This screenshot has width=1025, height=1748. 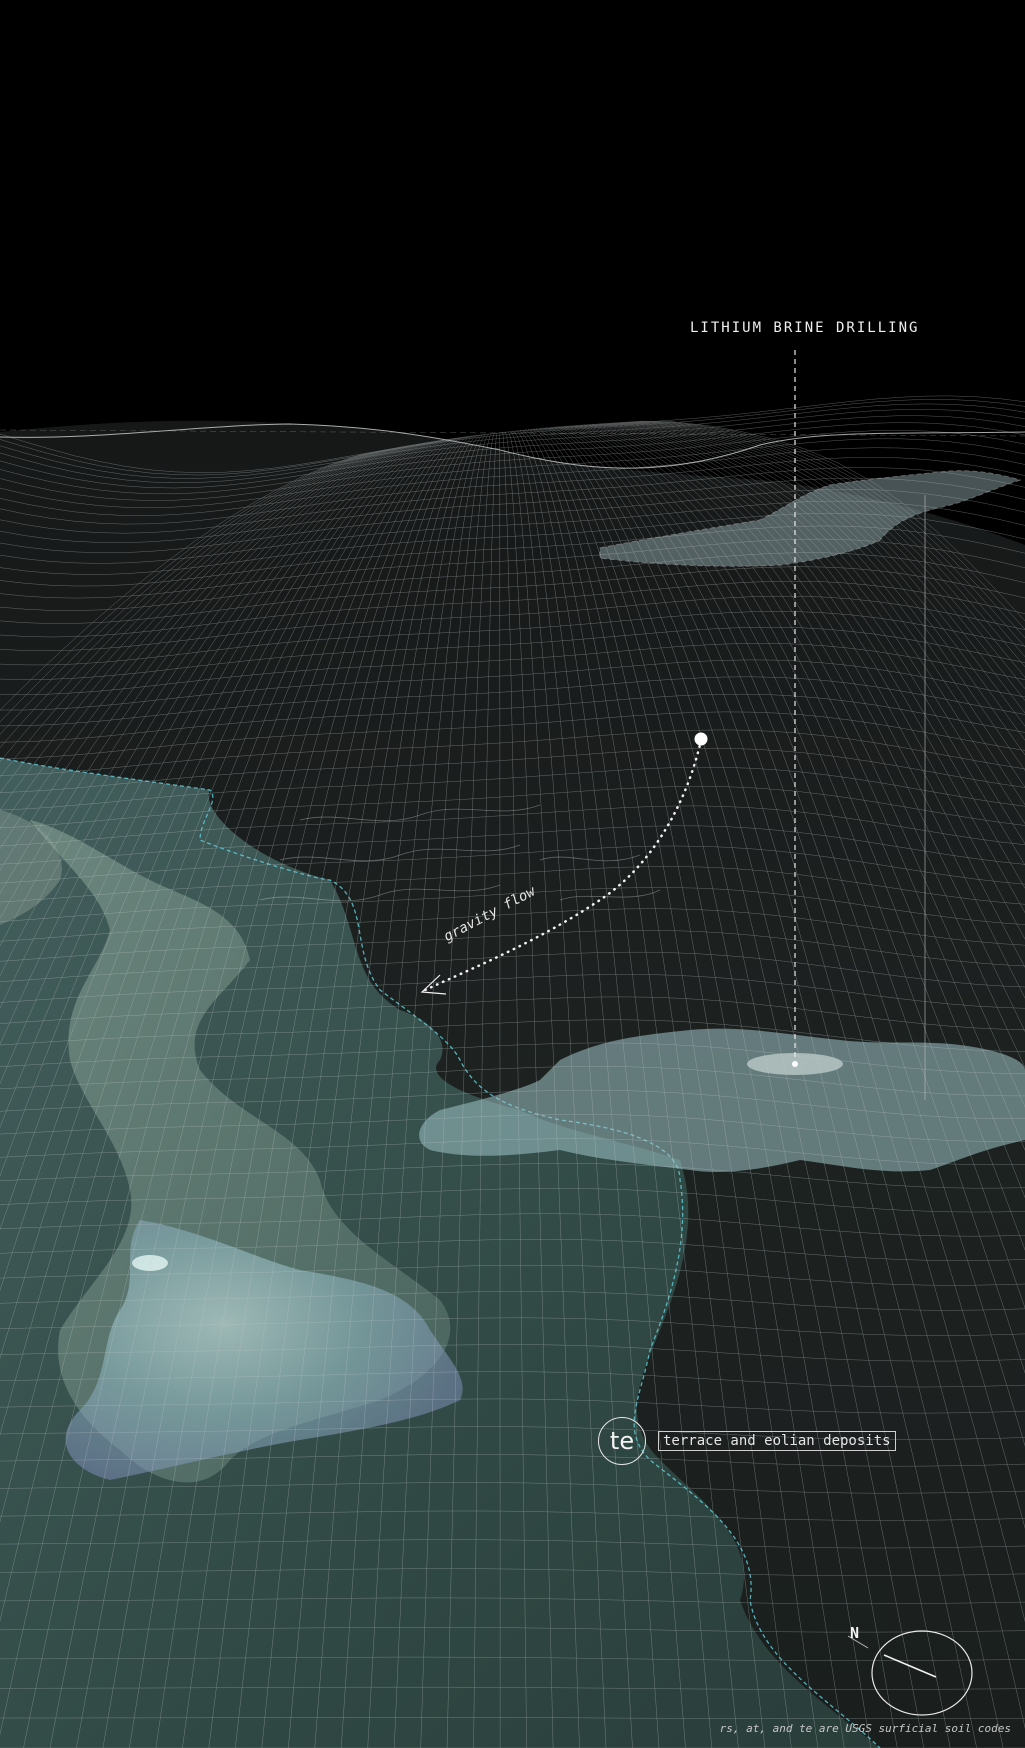 What do you see at coordinates (855, 1633) in the screenshot?
I see `north-label: N` at bounding box center [855, 1633].